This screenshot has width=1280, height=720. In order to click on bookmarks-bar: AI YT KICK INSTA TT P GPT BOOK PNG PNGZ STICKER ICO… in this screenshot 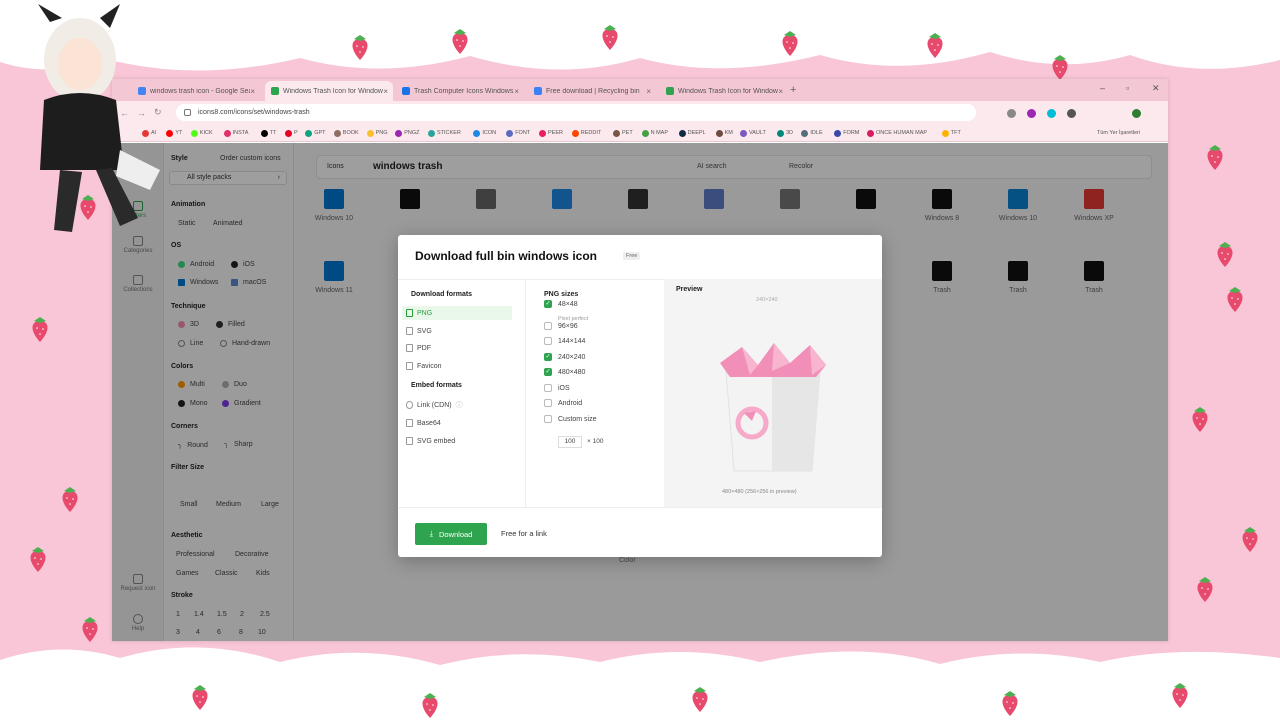, I will do `click(640, 133)`.